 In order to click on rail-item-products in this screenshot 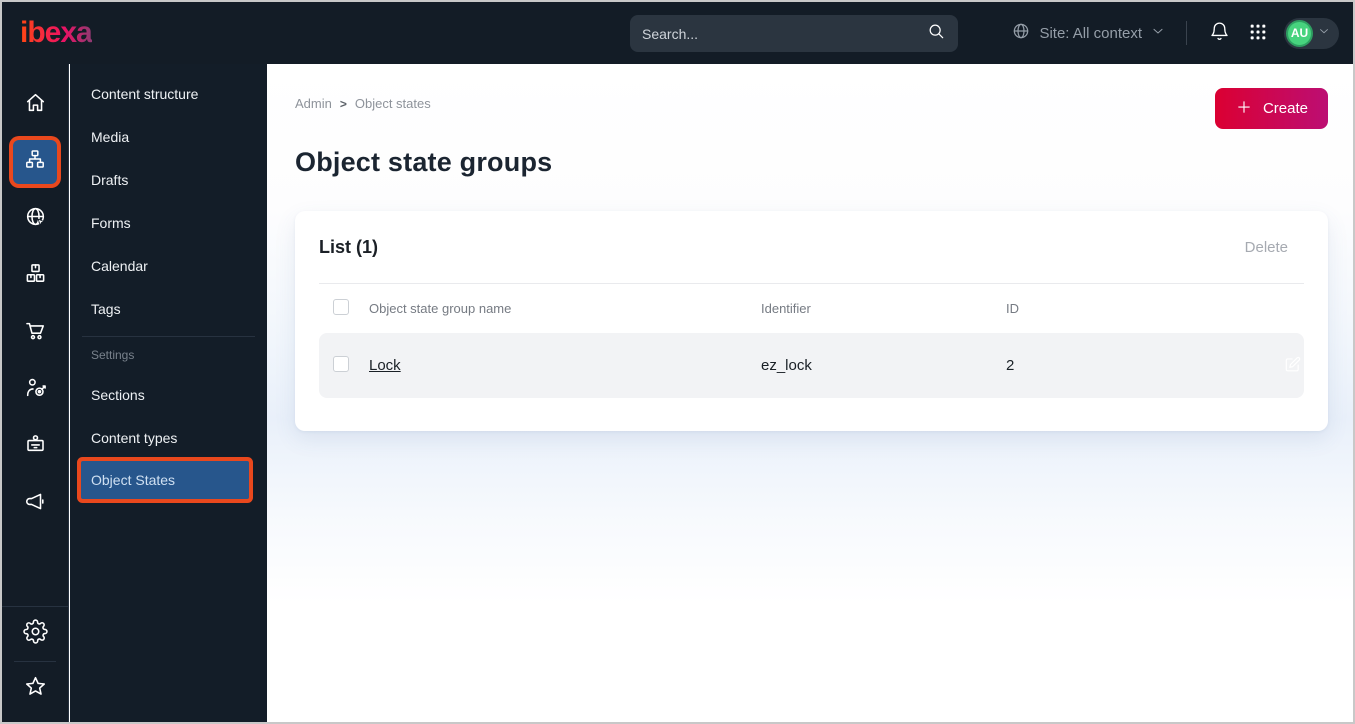, I will do `click(35, 275)`.